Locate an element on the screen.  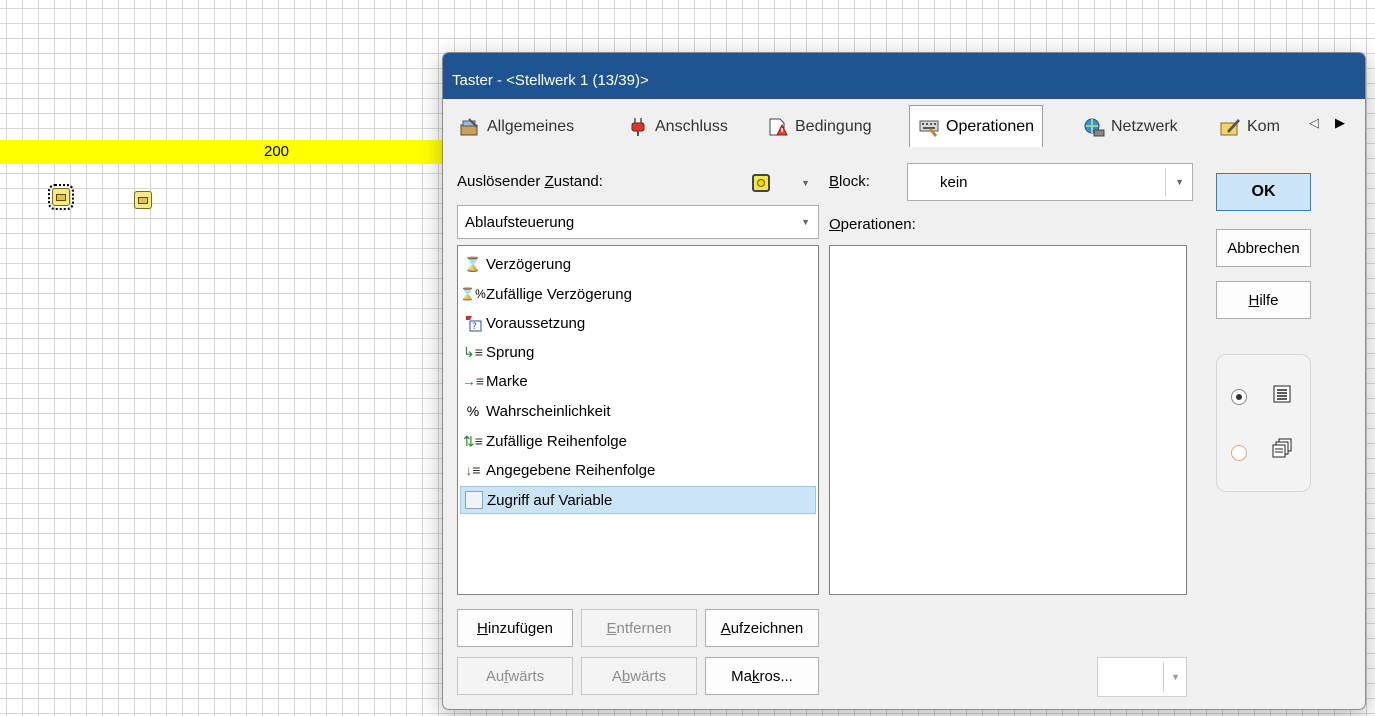
tab-scroll-left: ◁ is located at coordinates (1314, 123).